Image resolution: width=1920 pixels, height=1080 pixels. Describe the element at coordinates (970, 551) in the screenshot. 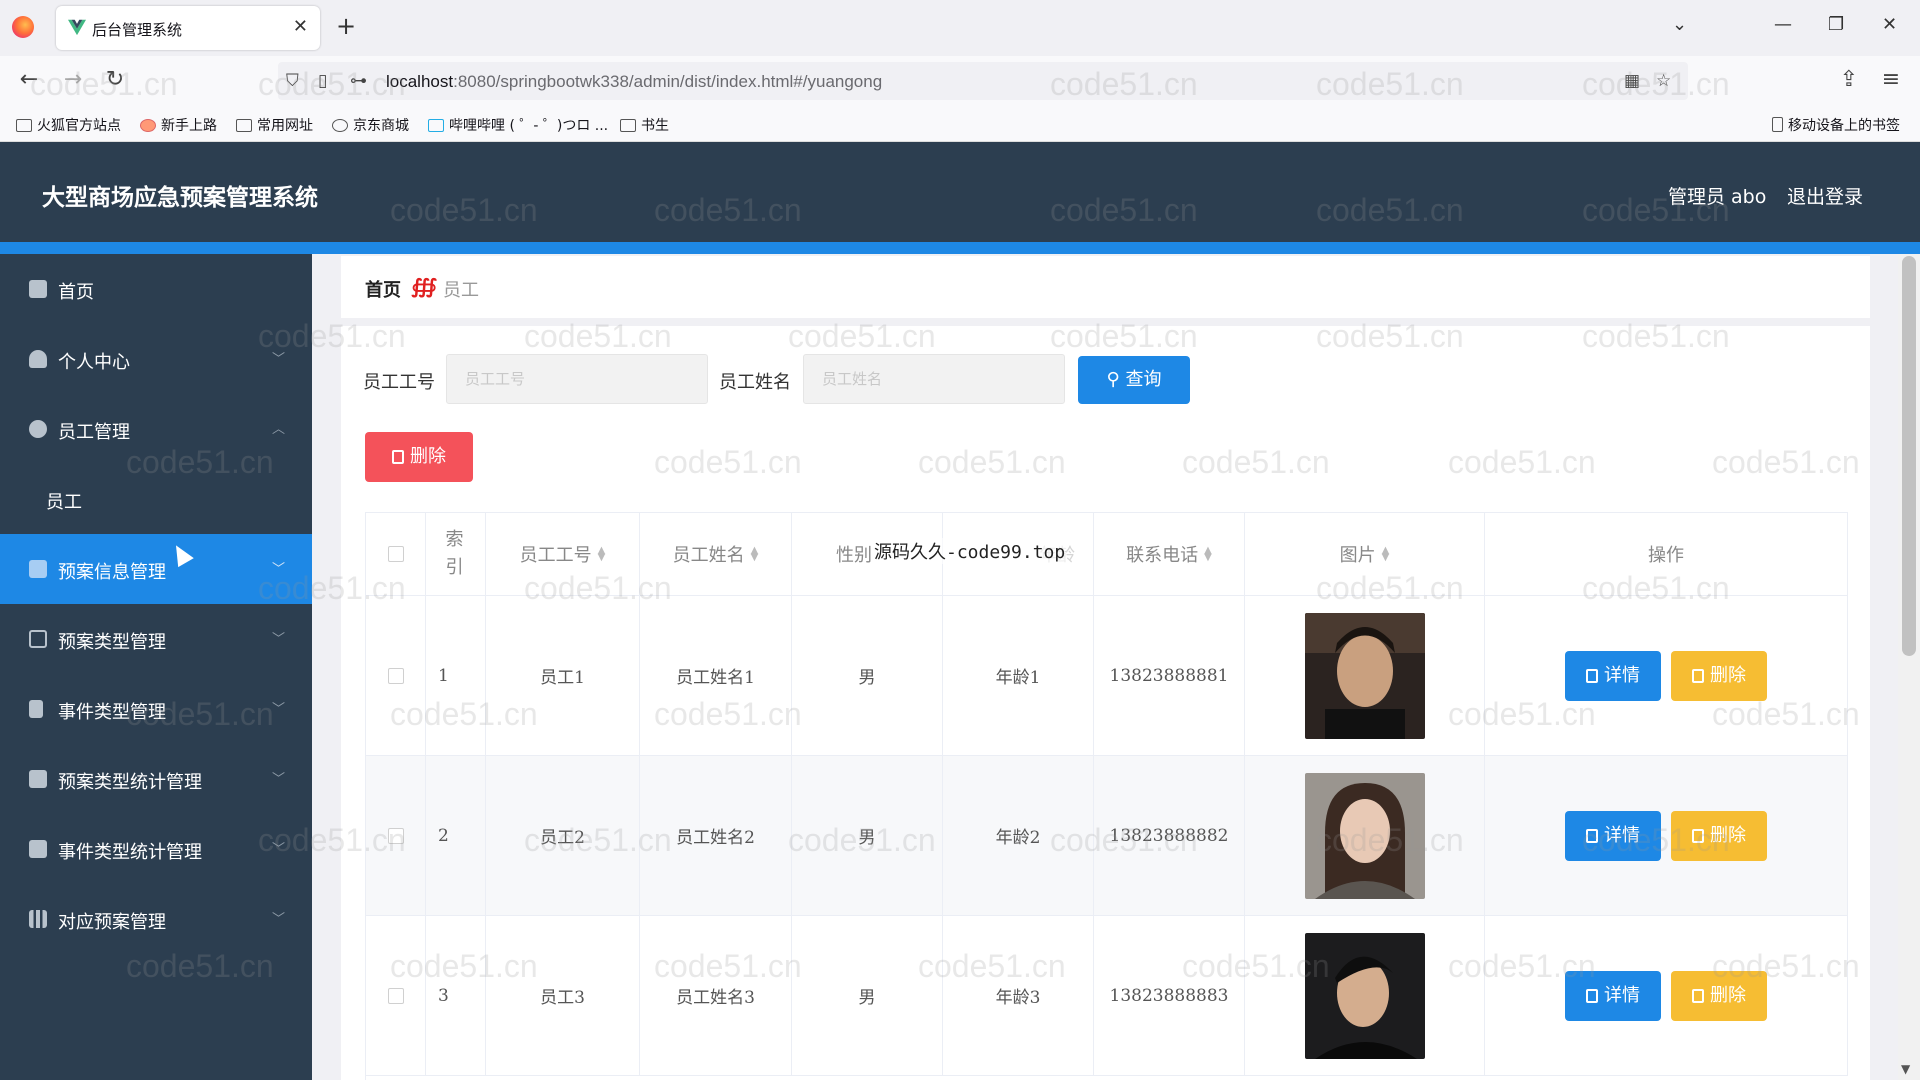

I see `center-watermark-text: 源码久久-code99.top` at that location.